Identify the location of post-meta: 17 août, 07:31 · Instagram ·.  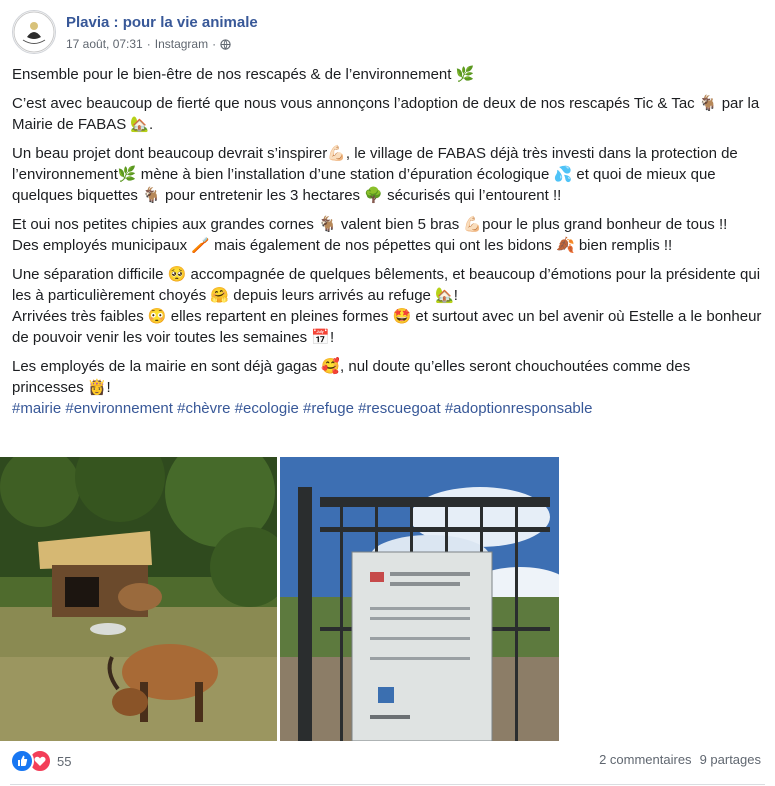
(148, 44).